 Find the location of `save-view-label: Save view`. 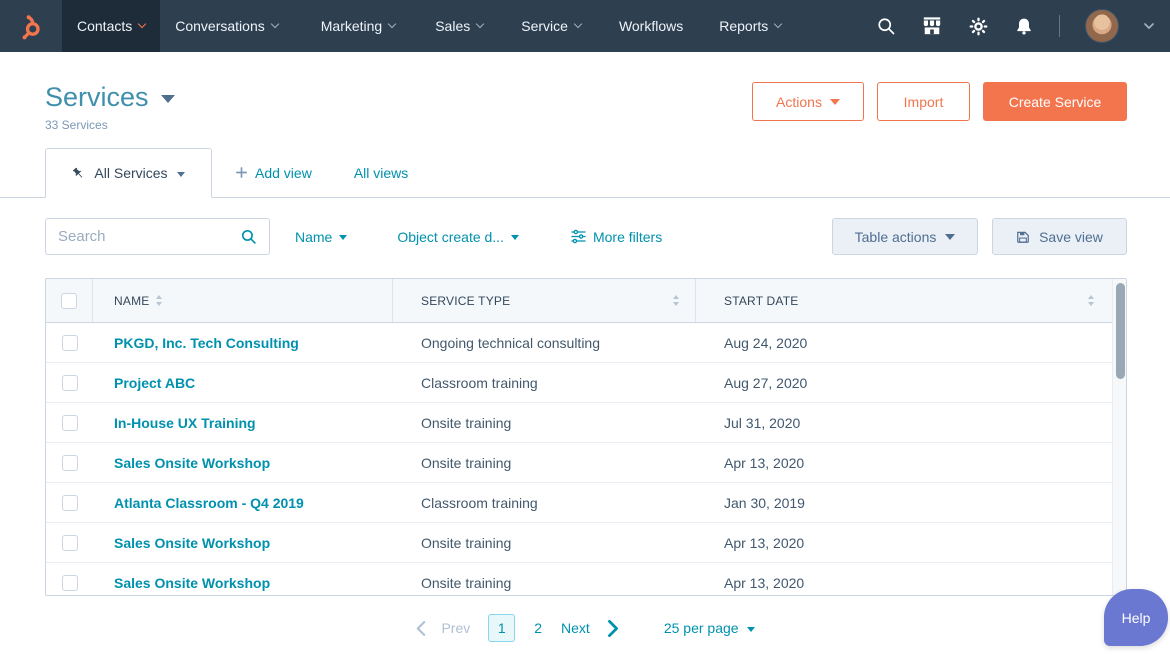

save-view-label: Save view is located at coordinates (1071, 236).